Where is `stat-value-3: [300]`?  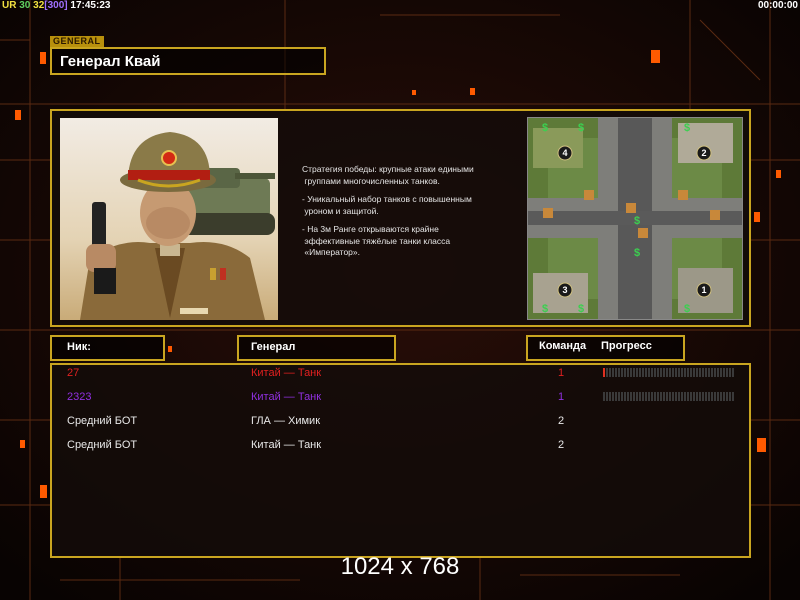
stat-value-3: [300] is located at coordinates (56, 5).